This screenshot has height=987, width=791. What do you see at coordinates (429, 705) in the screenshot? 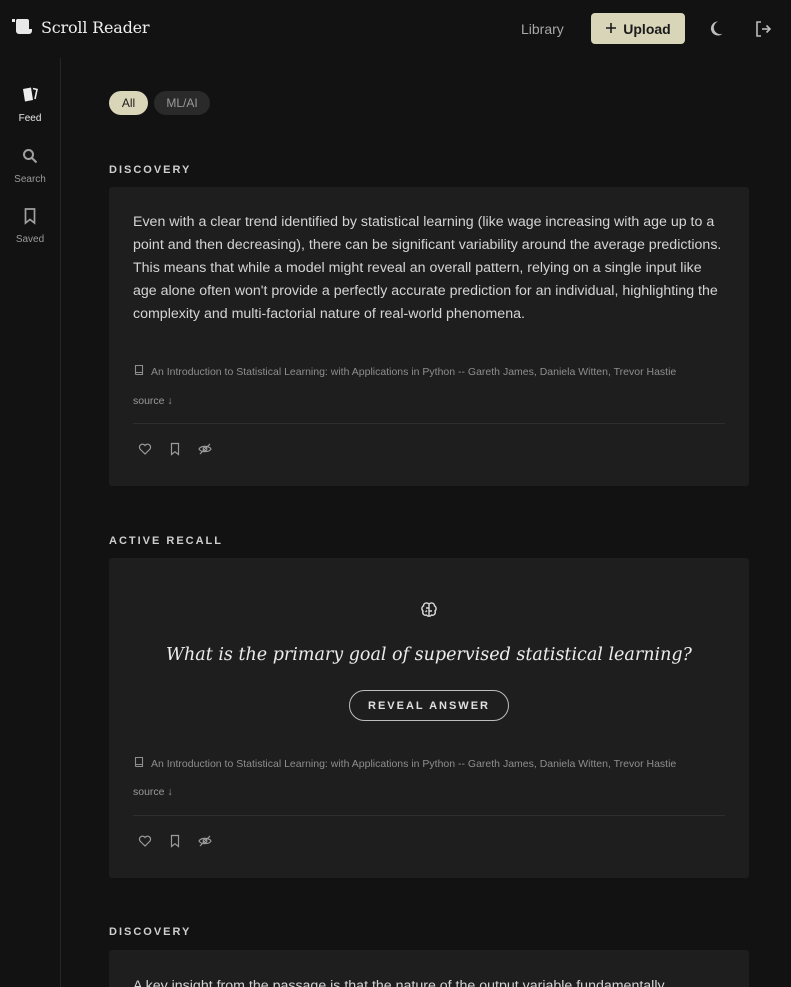
I see `reveal-answer-button: REVEAL ANSWER` at bounding box center [429, 705].